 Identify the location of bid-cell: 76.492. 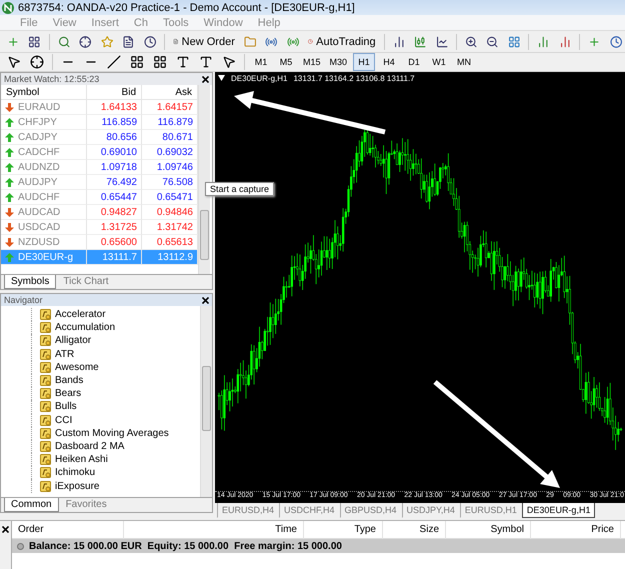
(114, 182).